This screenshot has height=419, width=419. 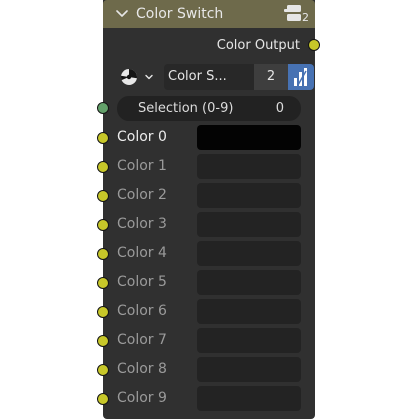 What do you see at coordinates (142, 282) in the screenshot?
I see `color-input-label: Color 5` at bounding box center [142, 282].